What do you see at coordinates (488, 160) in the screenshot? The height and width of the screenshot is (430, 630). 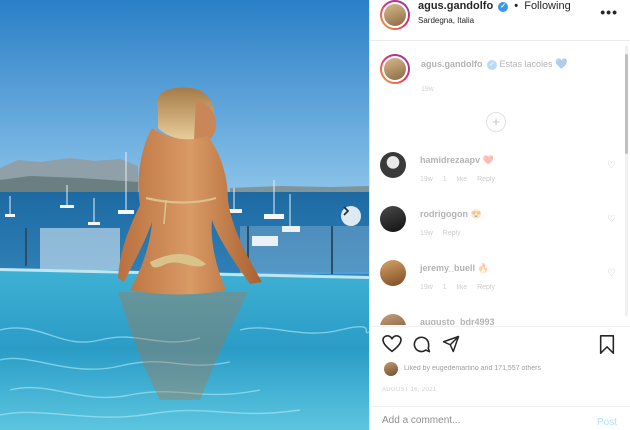 I see `comment-emoji: ❤️` at bounding box center [488, 160].